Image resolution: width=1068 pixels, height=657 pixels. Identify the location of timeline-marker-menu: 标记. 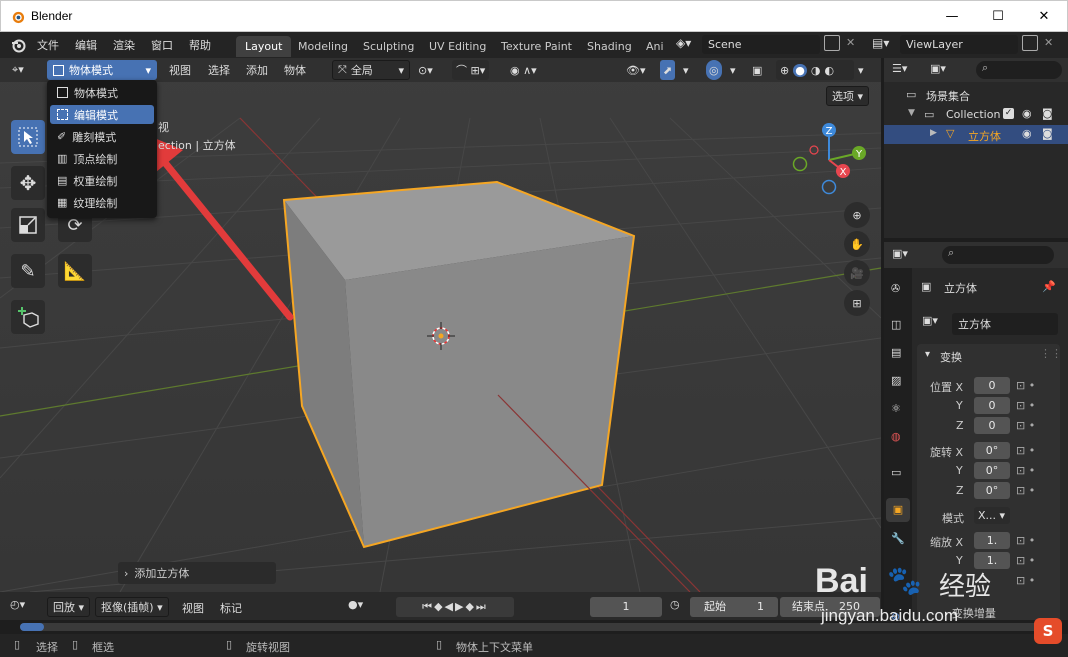
(231, 608).